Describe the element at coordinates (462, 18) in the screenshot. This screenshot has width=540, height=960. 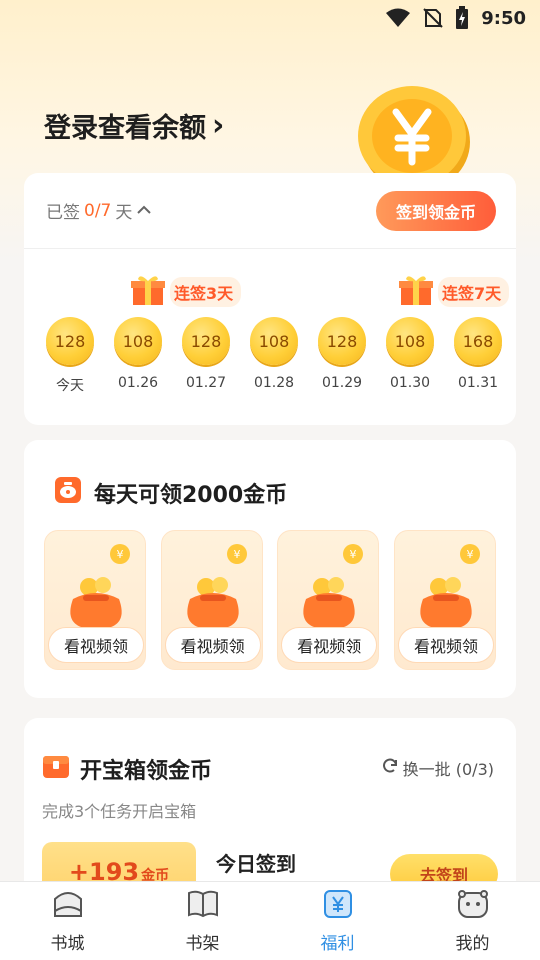
I see `battery-charging-icon` at that location.